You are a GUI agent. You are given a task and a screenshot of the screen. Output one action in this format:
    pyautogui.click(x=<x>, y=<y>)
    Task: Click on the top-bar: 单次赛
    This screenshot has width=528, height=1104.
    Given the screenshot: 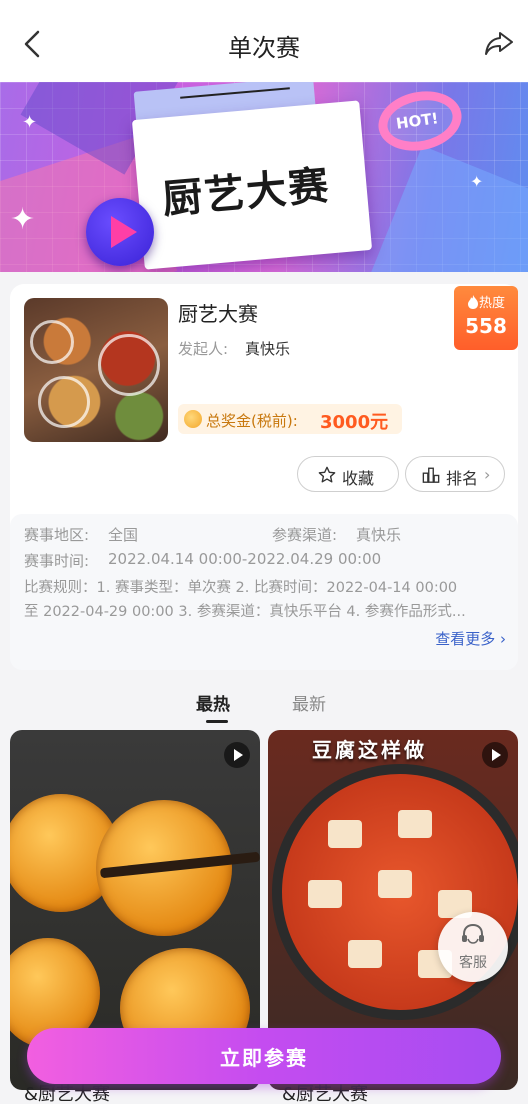 What is the action you would take?
    pyautogui.click(x=264, y=42)
    